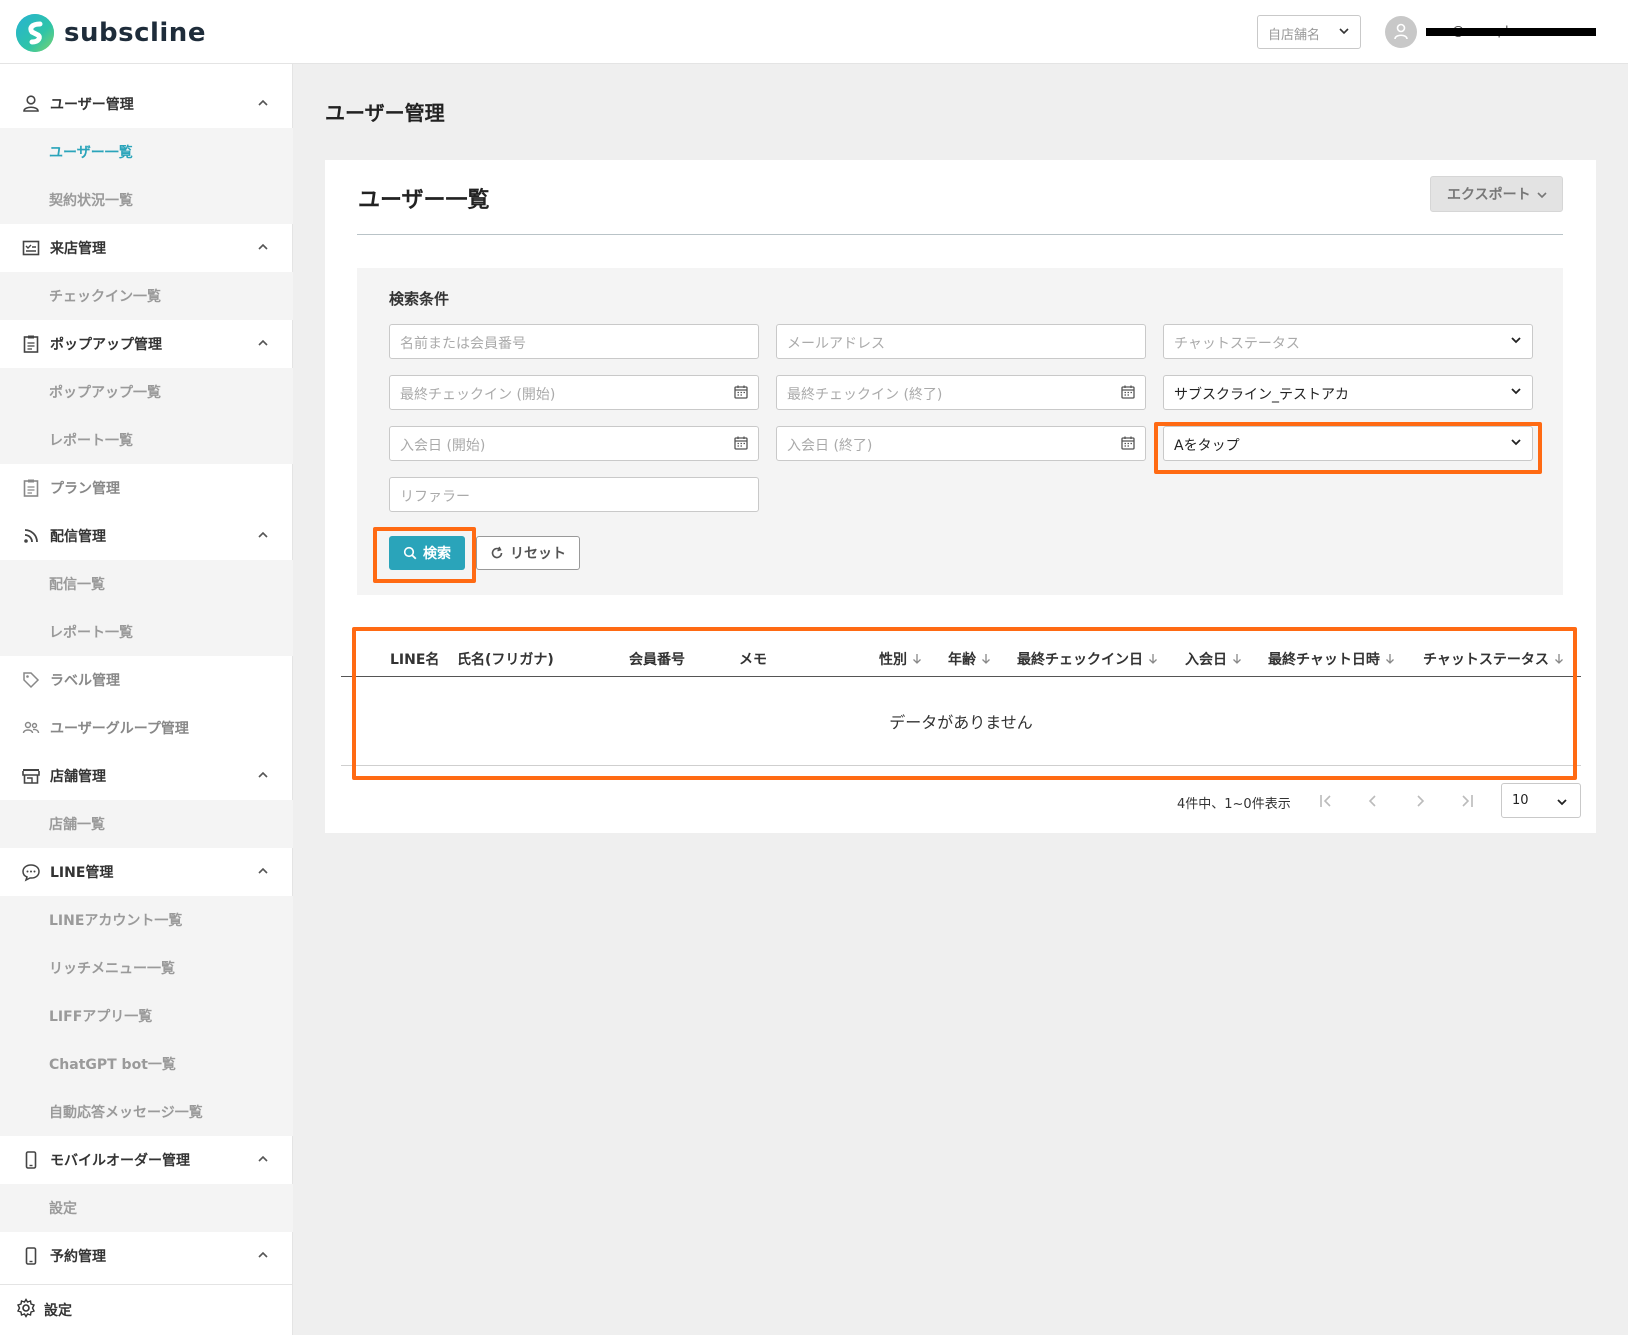 The image size is (1628, 1335). What do you see at coordinates (528, 553) in the screenshot?
I see `reset-button: リセット` at bounding box center [528, 553].